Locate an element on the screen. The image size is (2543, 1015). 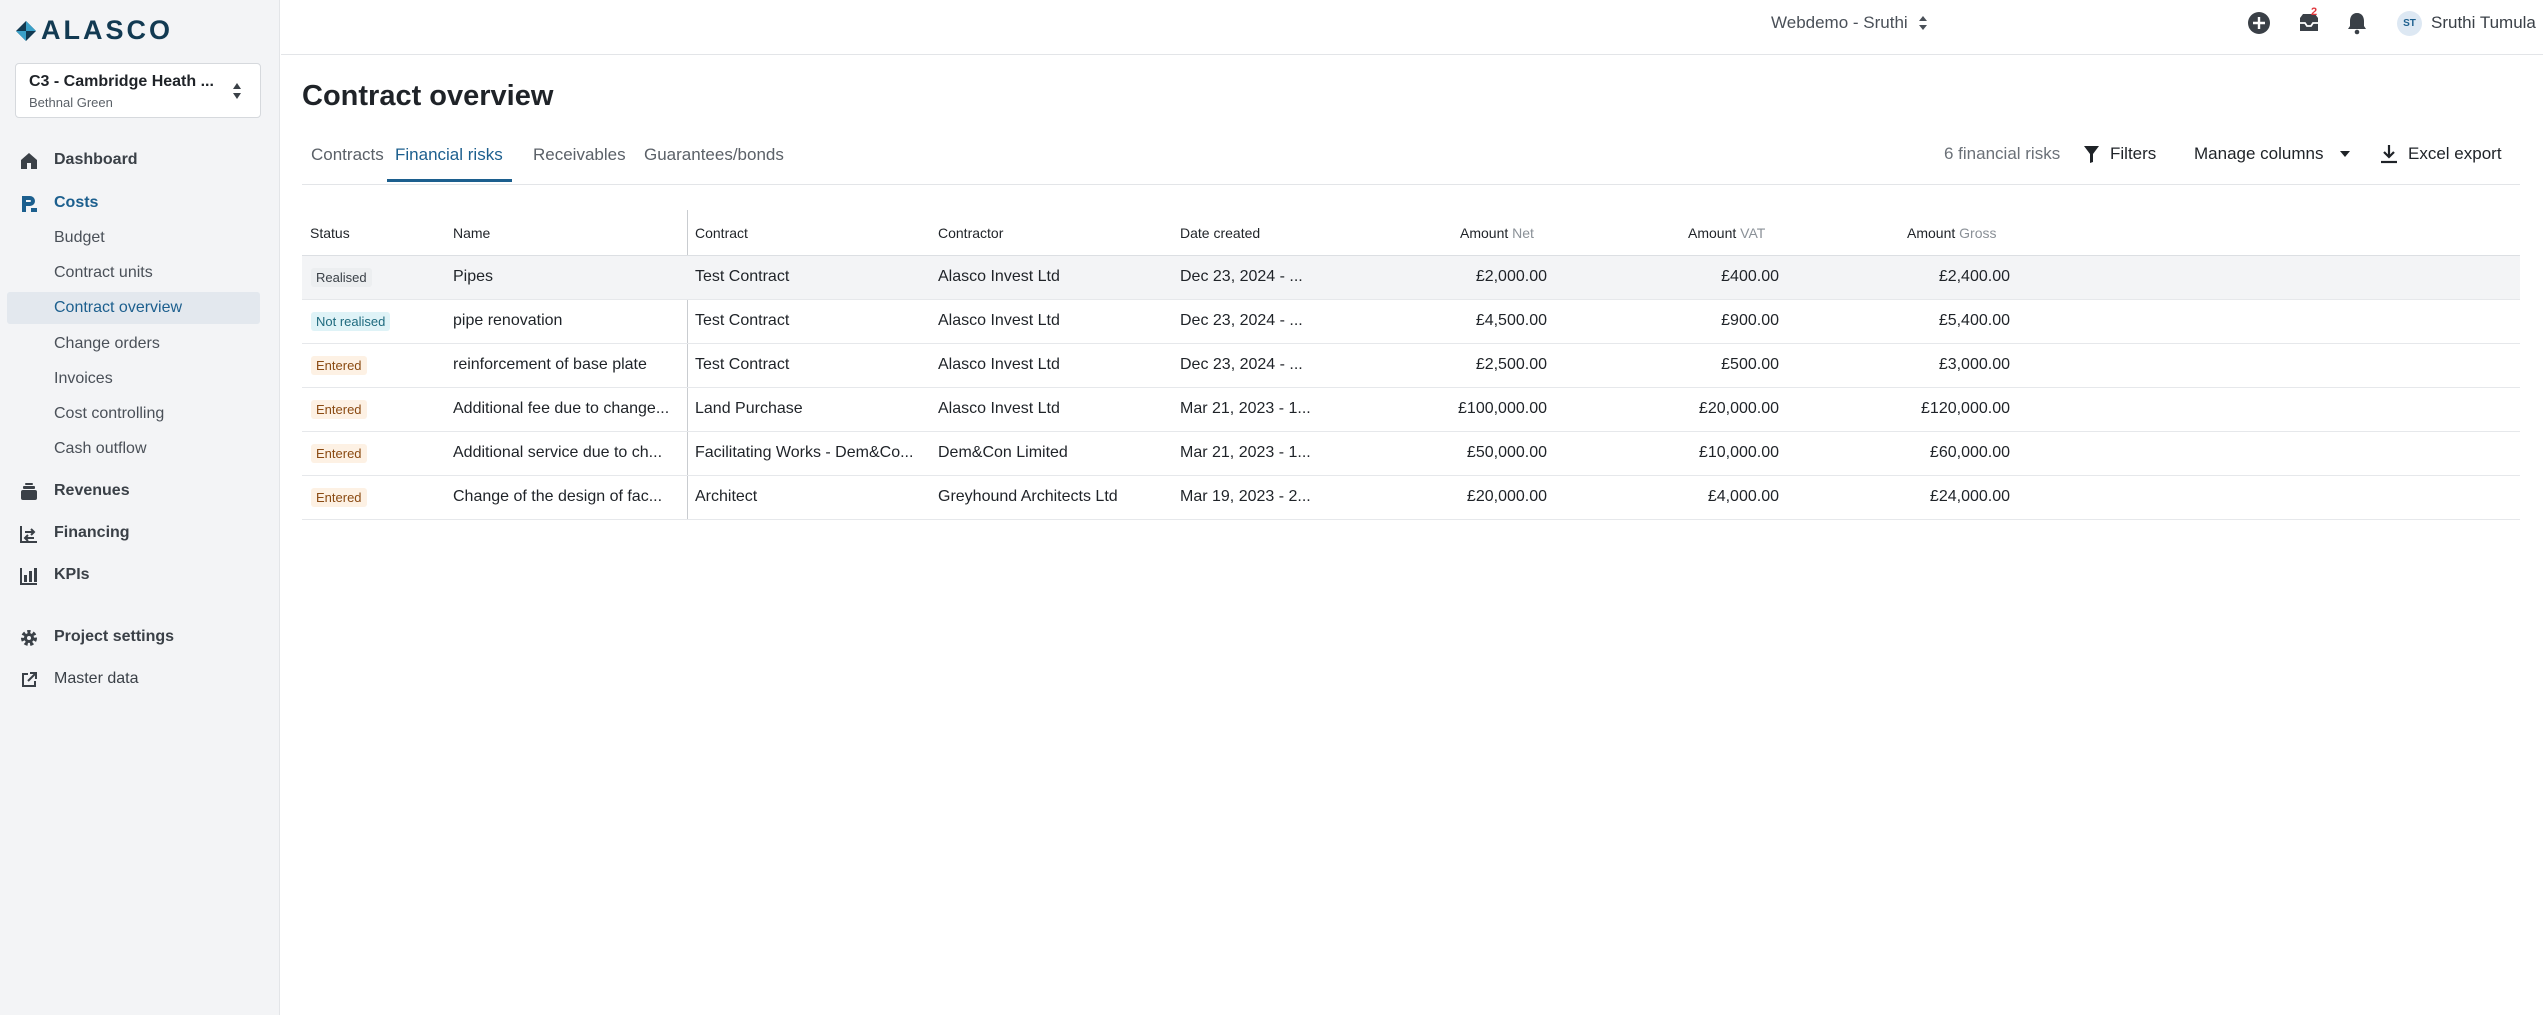
nav-change-orders: Change orders is located at coordinates (133, 344).